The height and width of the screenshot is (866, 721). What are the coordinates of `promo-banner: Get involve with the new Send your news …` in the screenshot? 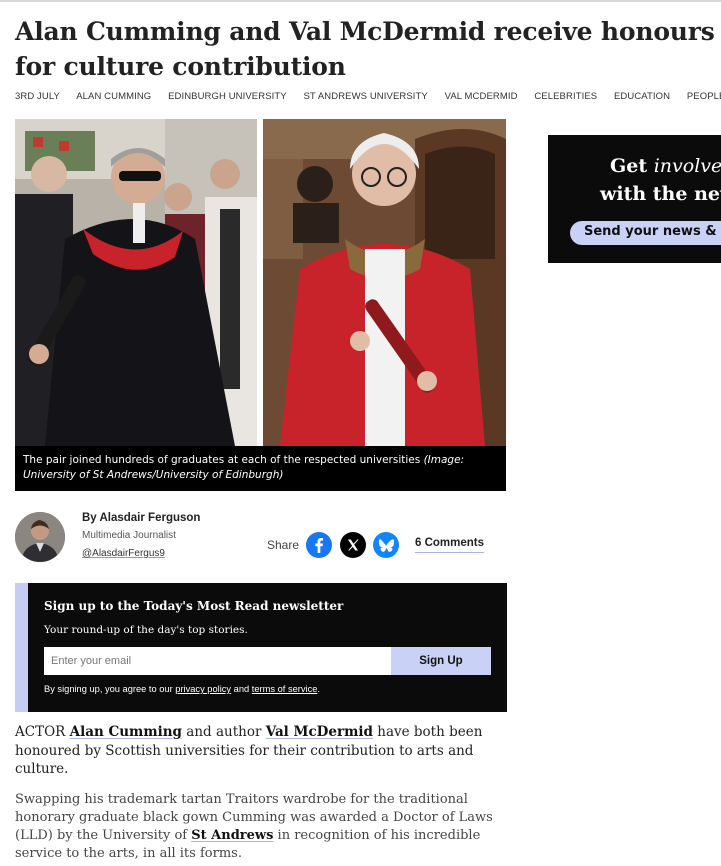 It's located at (634, 199).